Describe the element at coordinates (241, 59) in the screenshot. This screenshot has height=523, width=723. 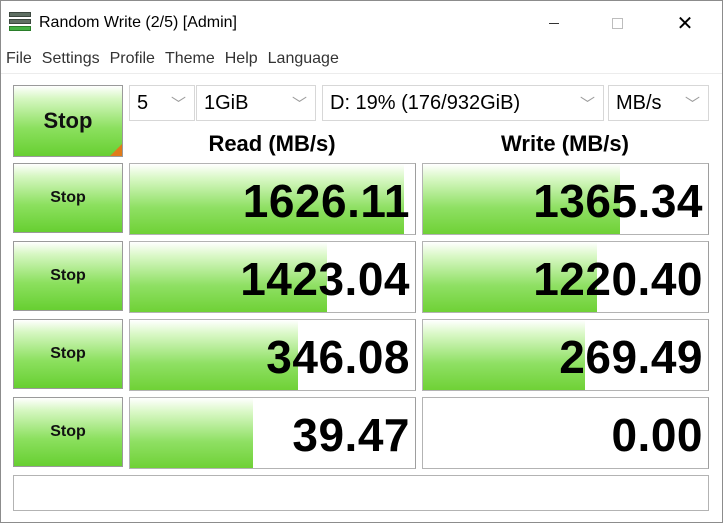
I see `menu-help: Help` at that location.